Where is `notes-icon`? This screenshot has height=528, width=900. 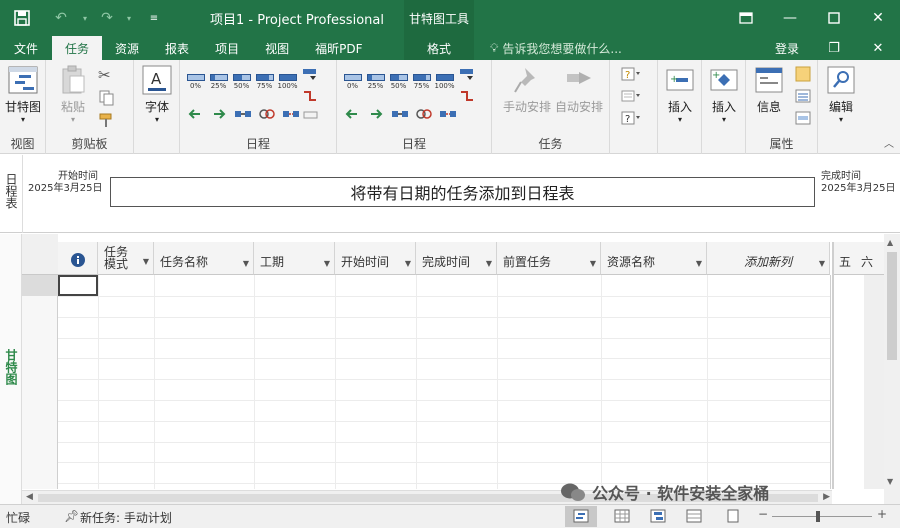
notes-icon is located at coordinates (803, 74).